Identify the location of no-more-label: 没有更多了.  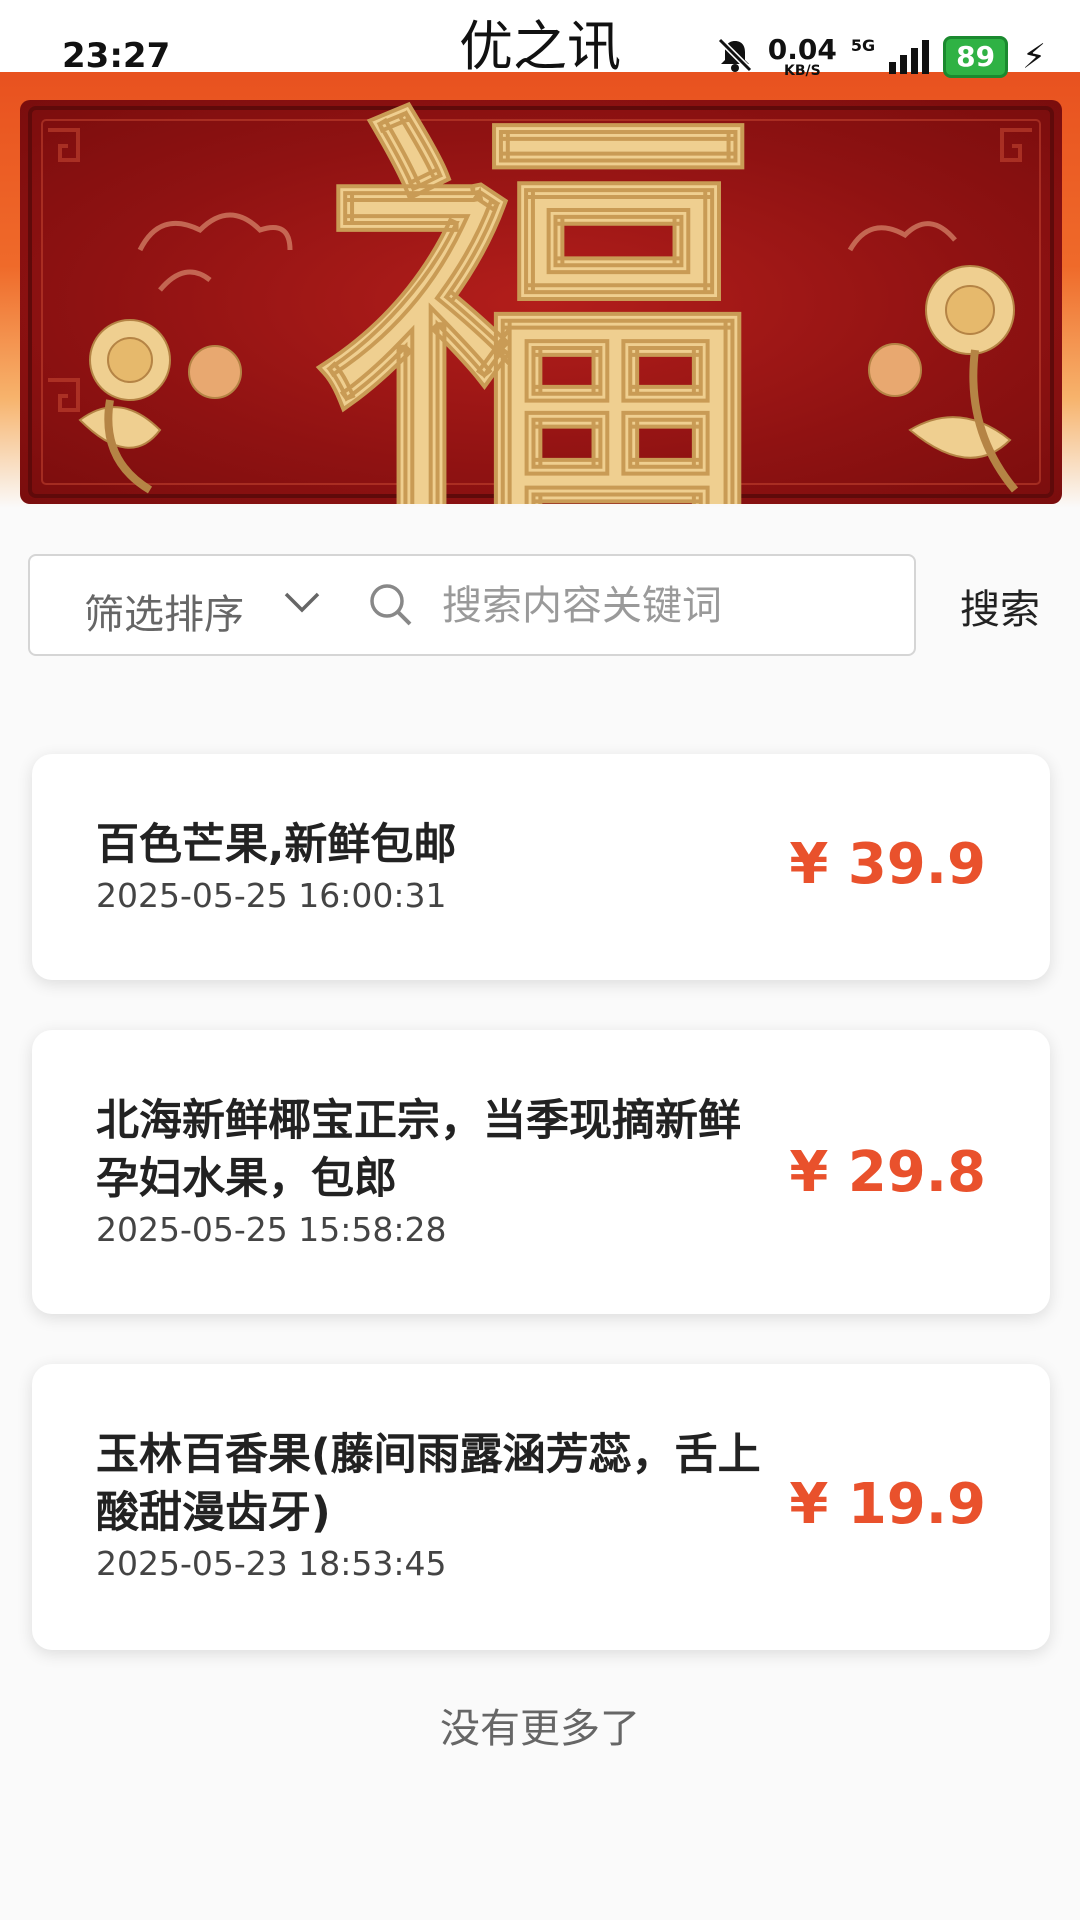
(540, 1729).